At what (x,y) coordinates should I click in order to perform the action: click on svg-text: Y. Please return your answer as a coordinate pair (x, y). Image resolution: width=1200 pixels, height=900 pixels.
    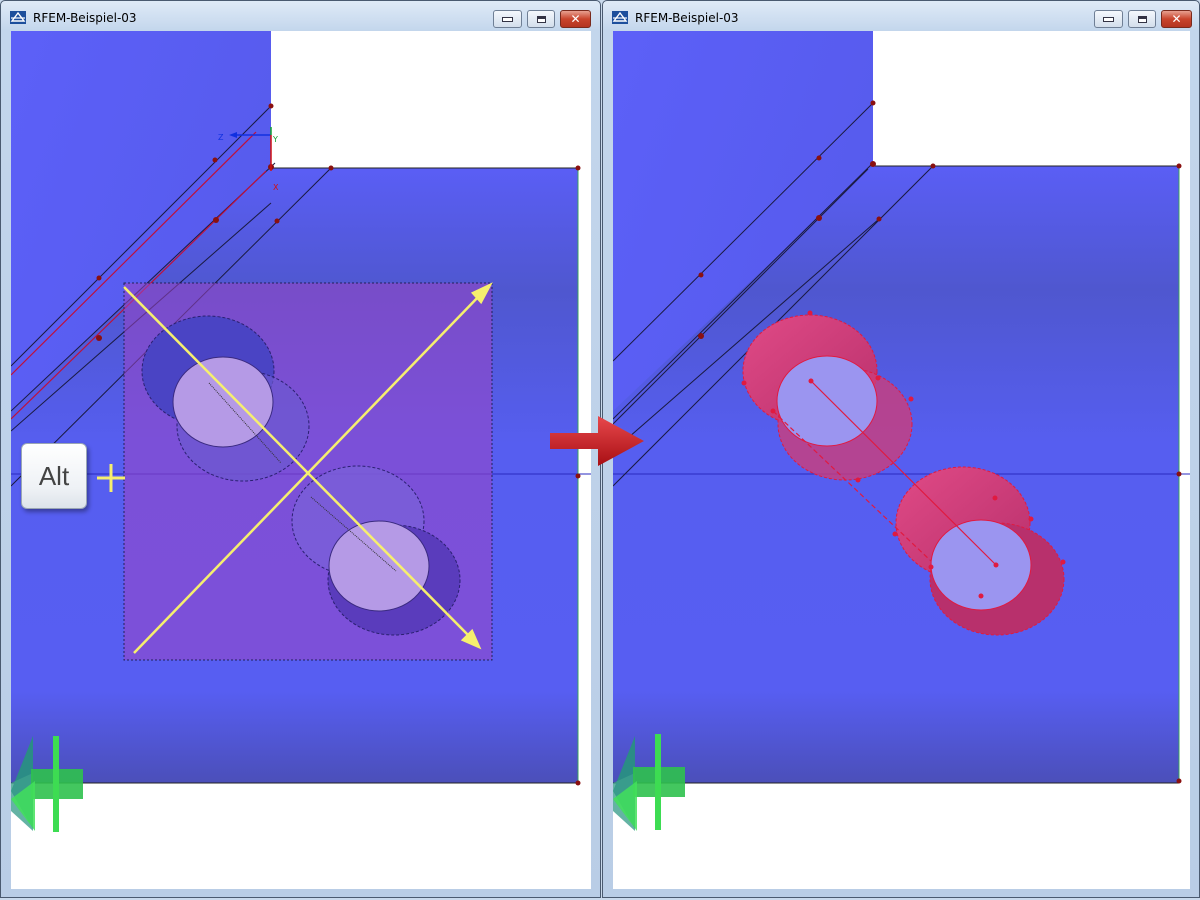
    Looking at the image, I should click on (275, 139).